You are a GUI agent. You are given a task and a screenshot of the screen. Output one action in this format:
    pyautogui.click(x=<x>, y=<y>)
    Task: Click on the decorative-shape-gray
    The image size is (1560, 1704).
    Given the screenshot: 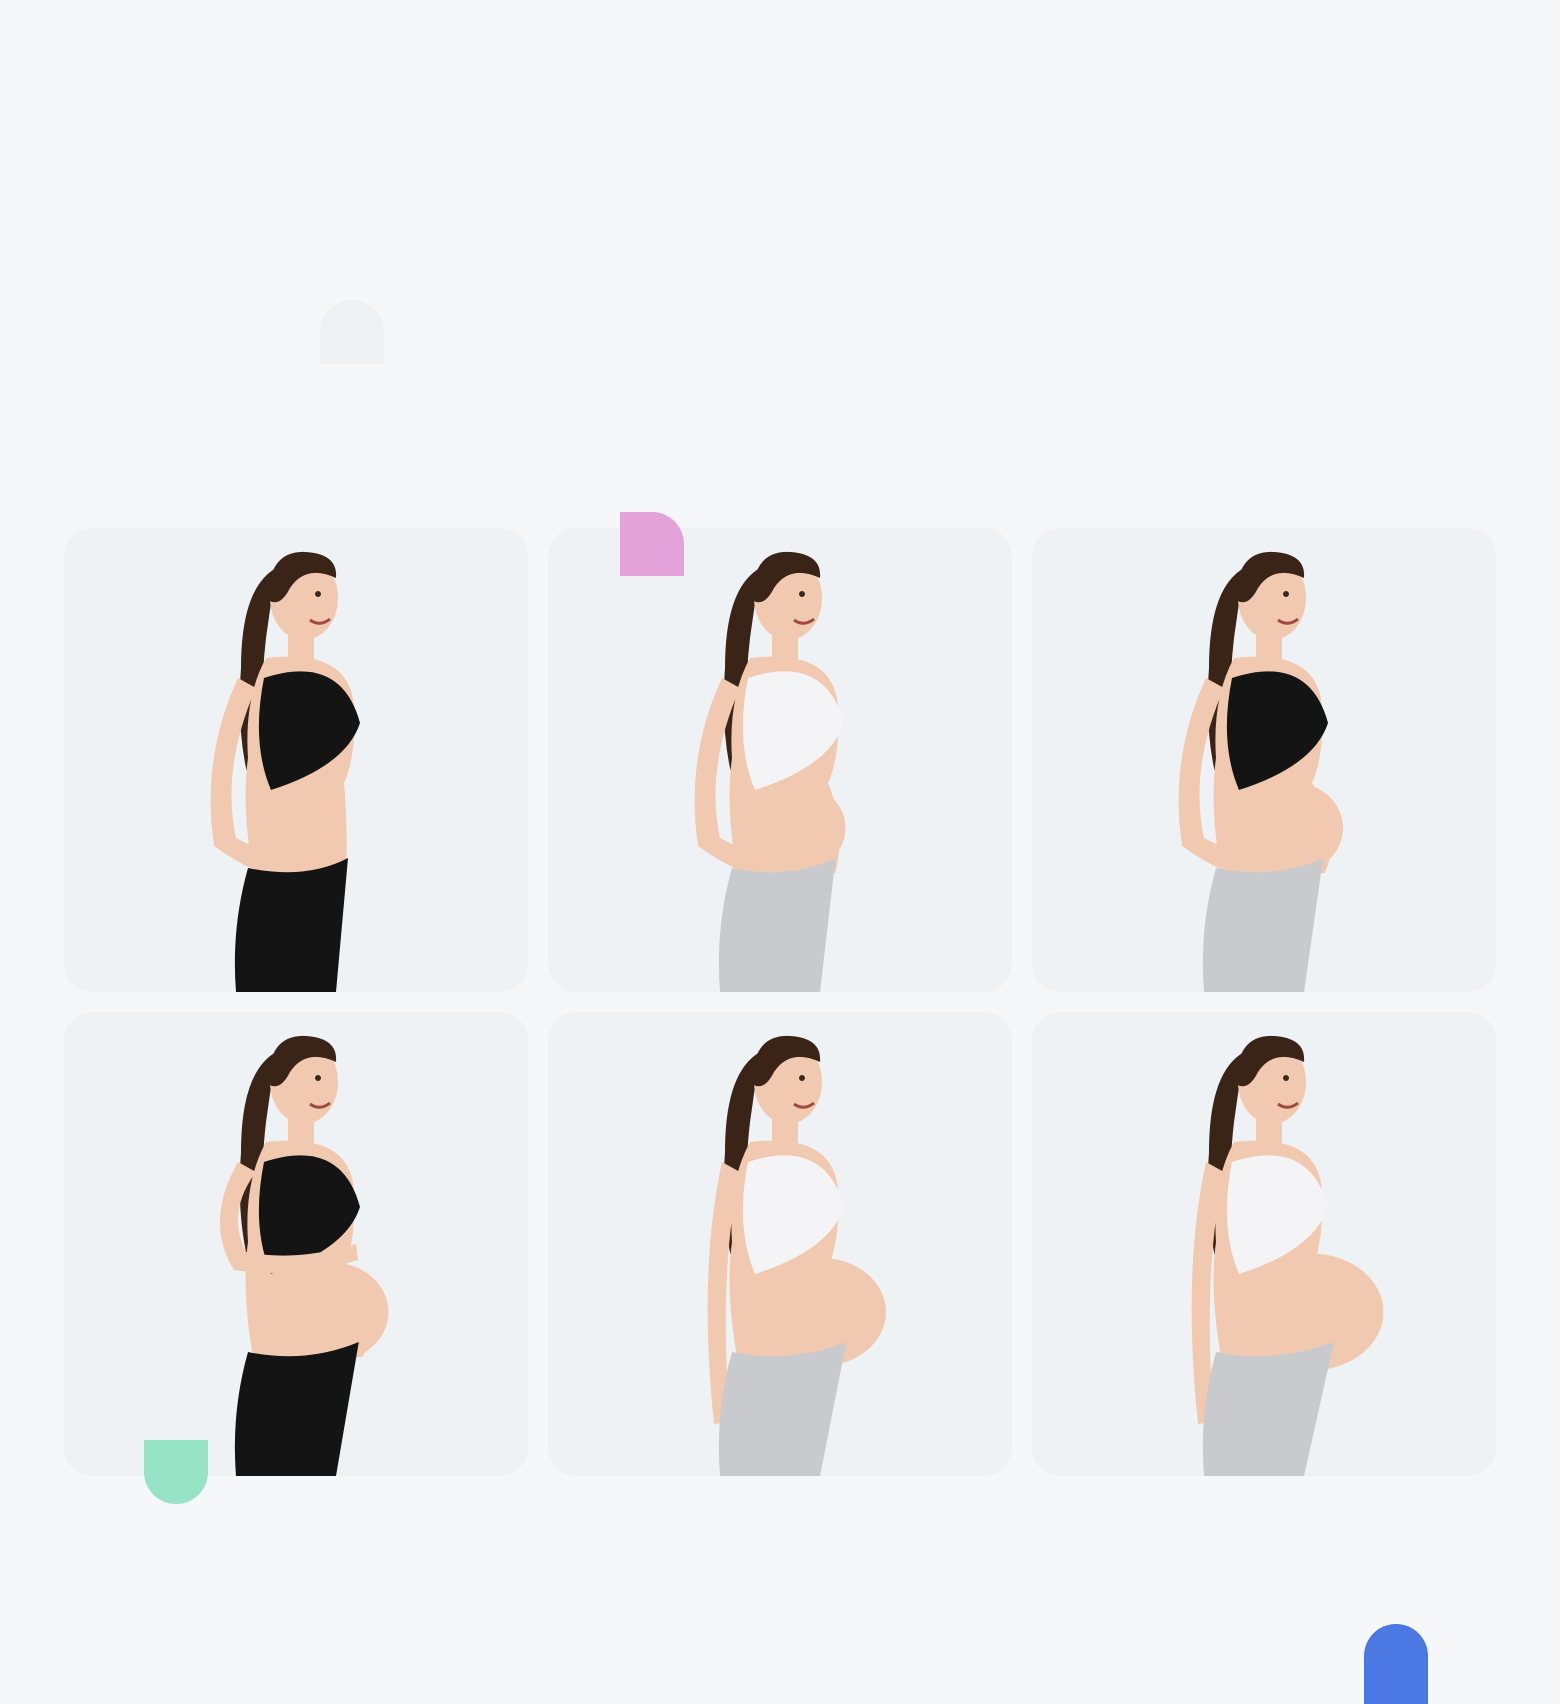 What is the action you would take?
    pyautogui.click(x=352, y=332)
    